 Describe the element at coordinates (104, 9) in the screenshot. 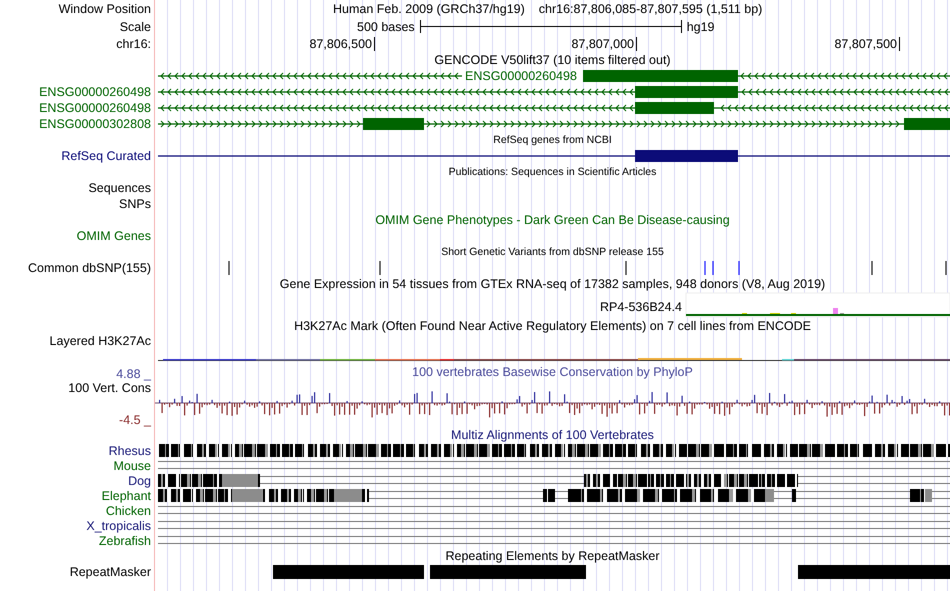

I see `track-label: Window Position` at that location.